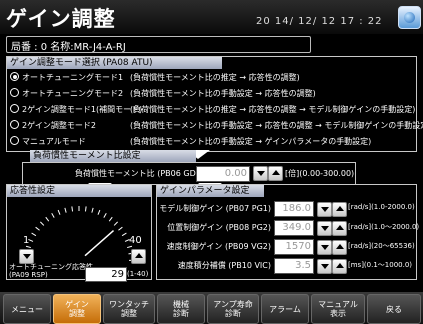  I want to click on gain-mode-option-0: オートチューニングモード1 (負荷慣性モーメント比の推定 → 応答性の調整), so click(212, 78).